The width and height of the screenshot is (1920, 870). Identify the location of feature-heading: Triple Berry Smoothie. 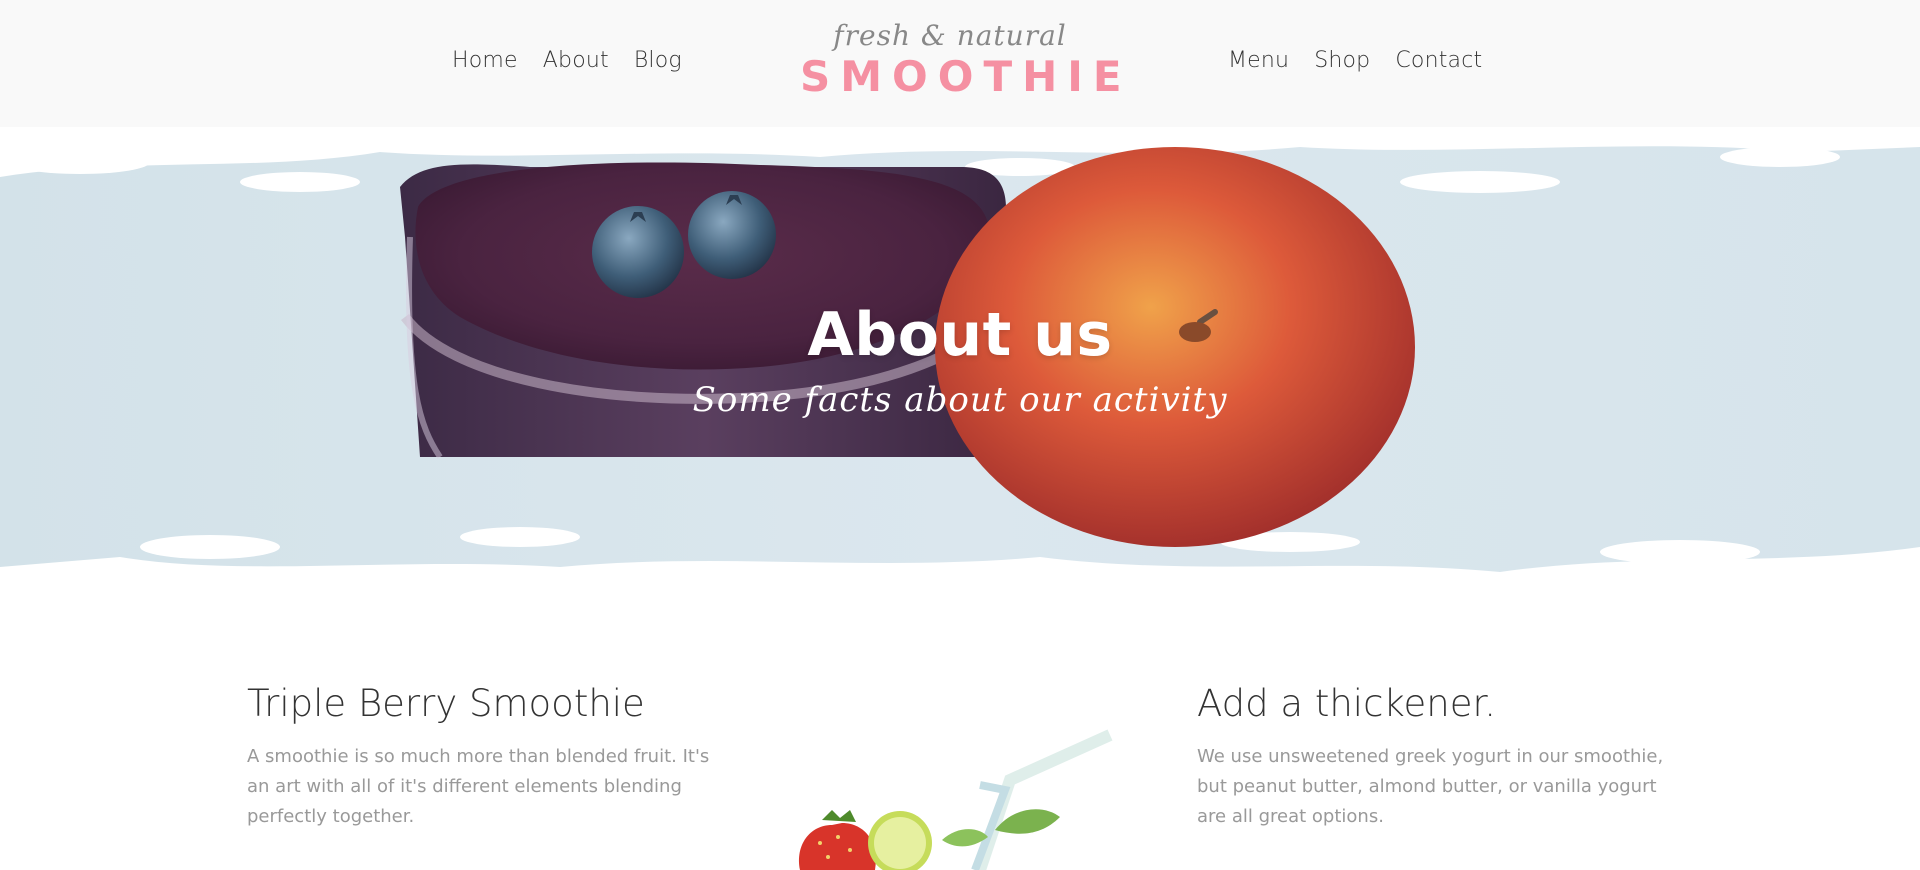
(446, 703).